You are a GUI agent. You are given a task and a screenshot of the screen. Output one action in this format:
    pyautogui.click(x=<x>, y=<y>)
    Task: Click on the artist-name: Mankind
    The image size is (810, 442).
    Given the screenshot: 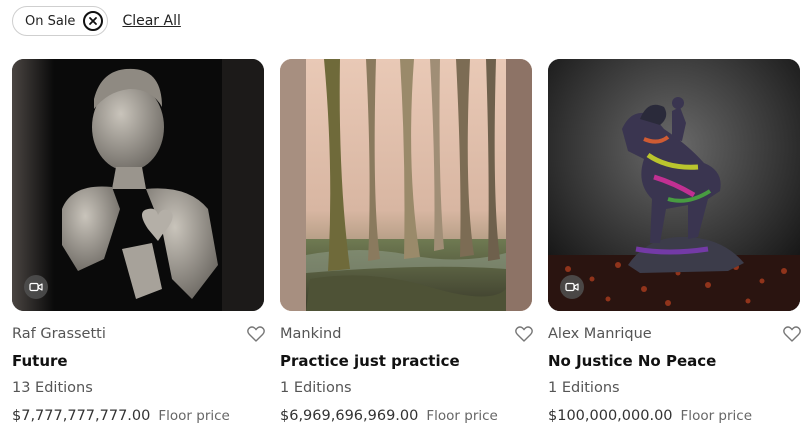 What is the action you would take?
    pyautogui.click(x=310, y=334)
    